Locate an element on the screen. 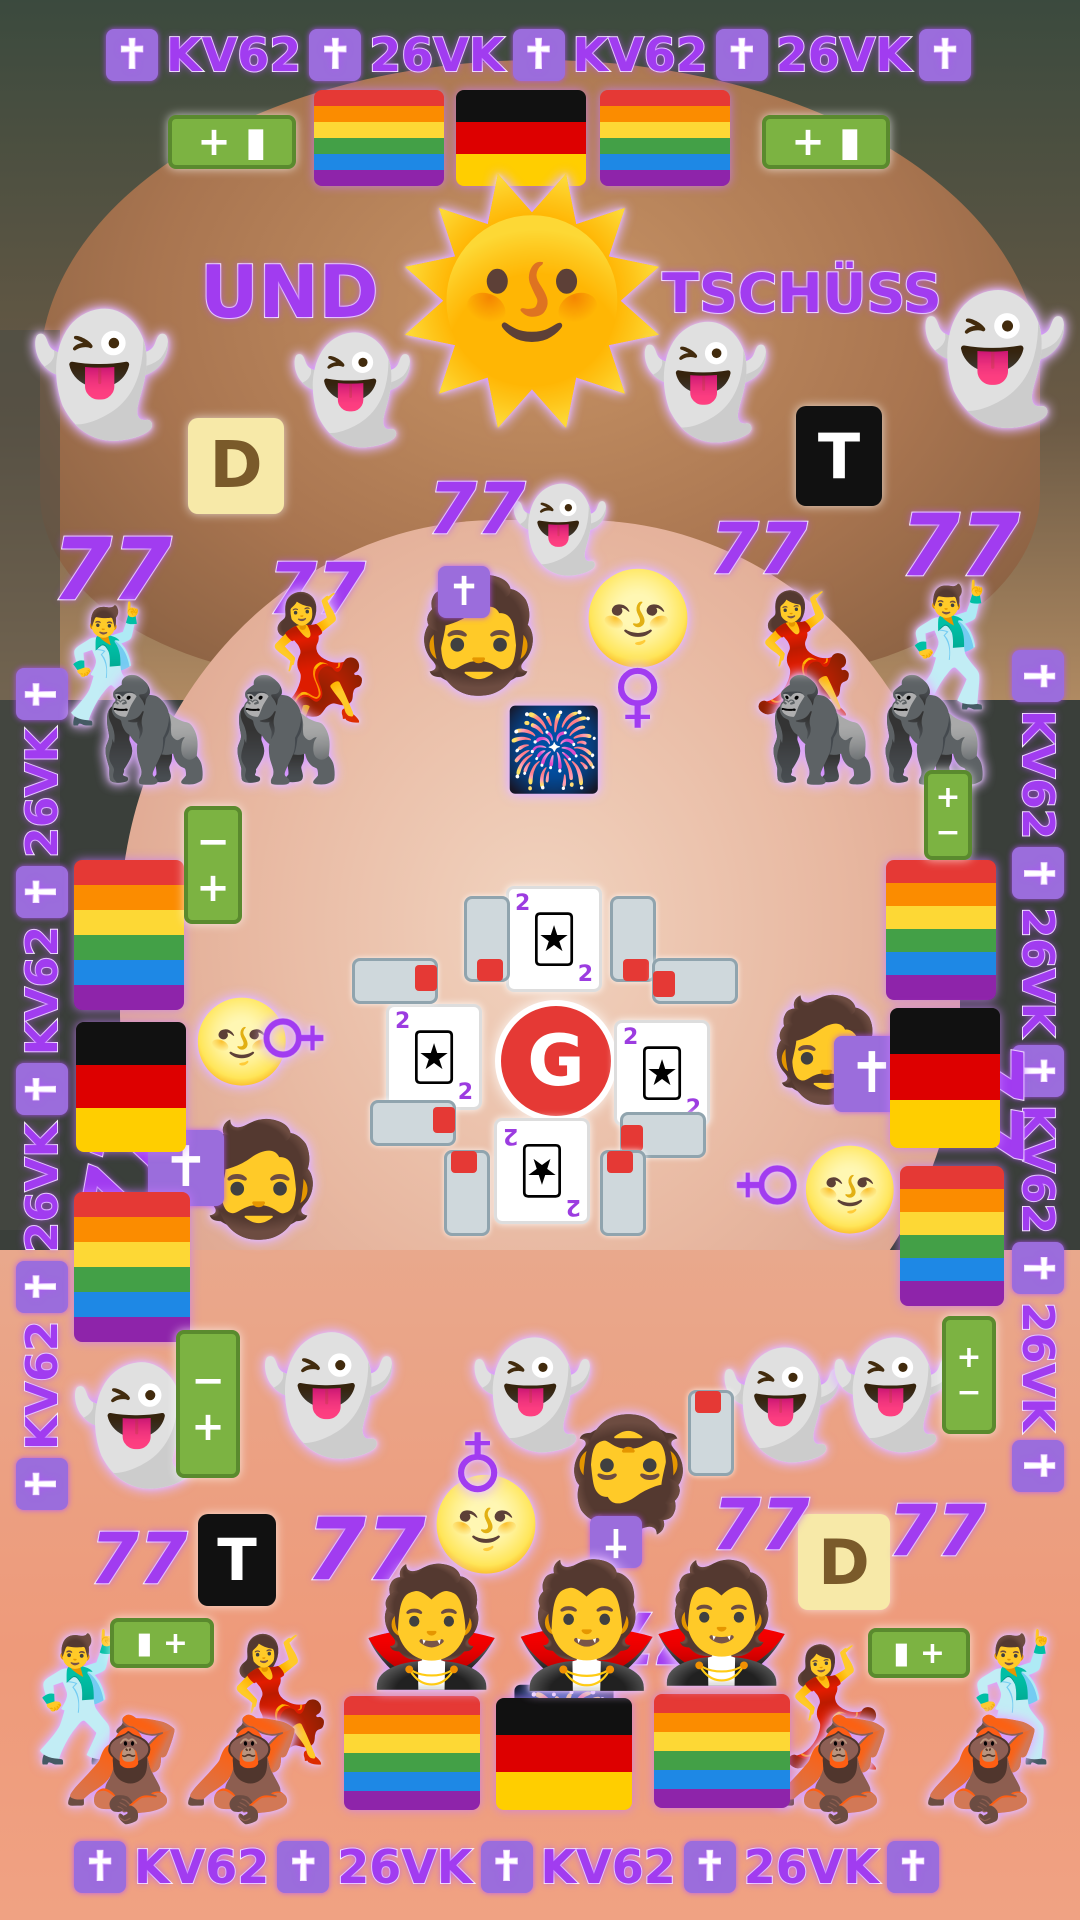  center-letter: G is located at coordinates (556, 1061).